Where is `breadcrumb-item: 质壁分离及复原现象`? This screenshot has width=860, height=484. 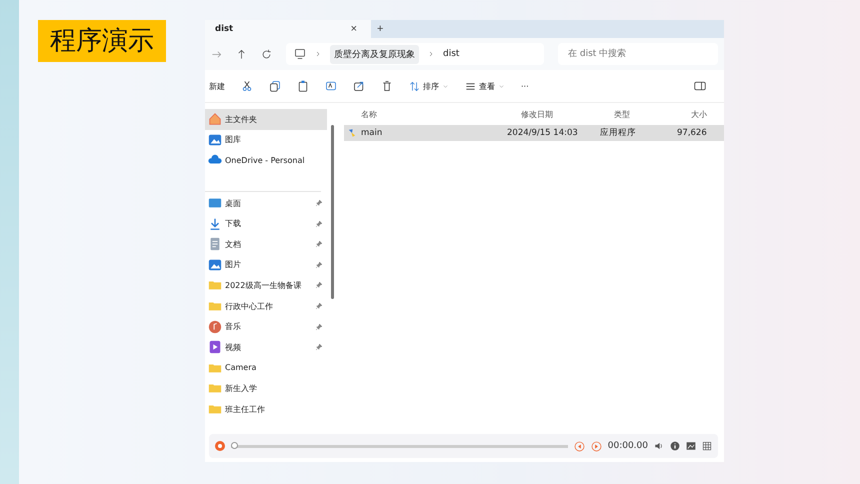 breadcrumb-item: 质壁分离及复原现象 is located at coordinates (374, 54).